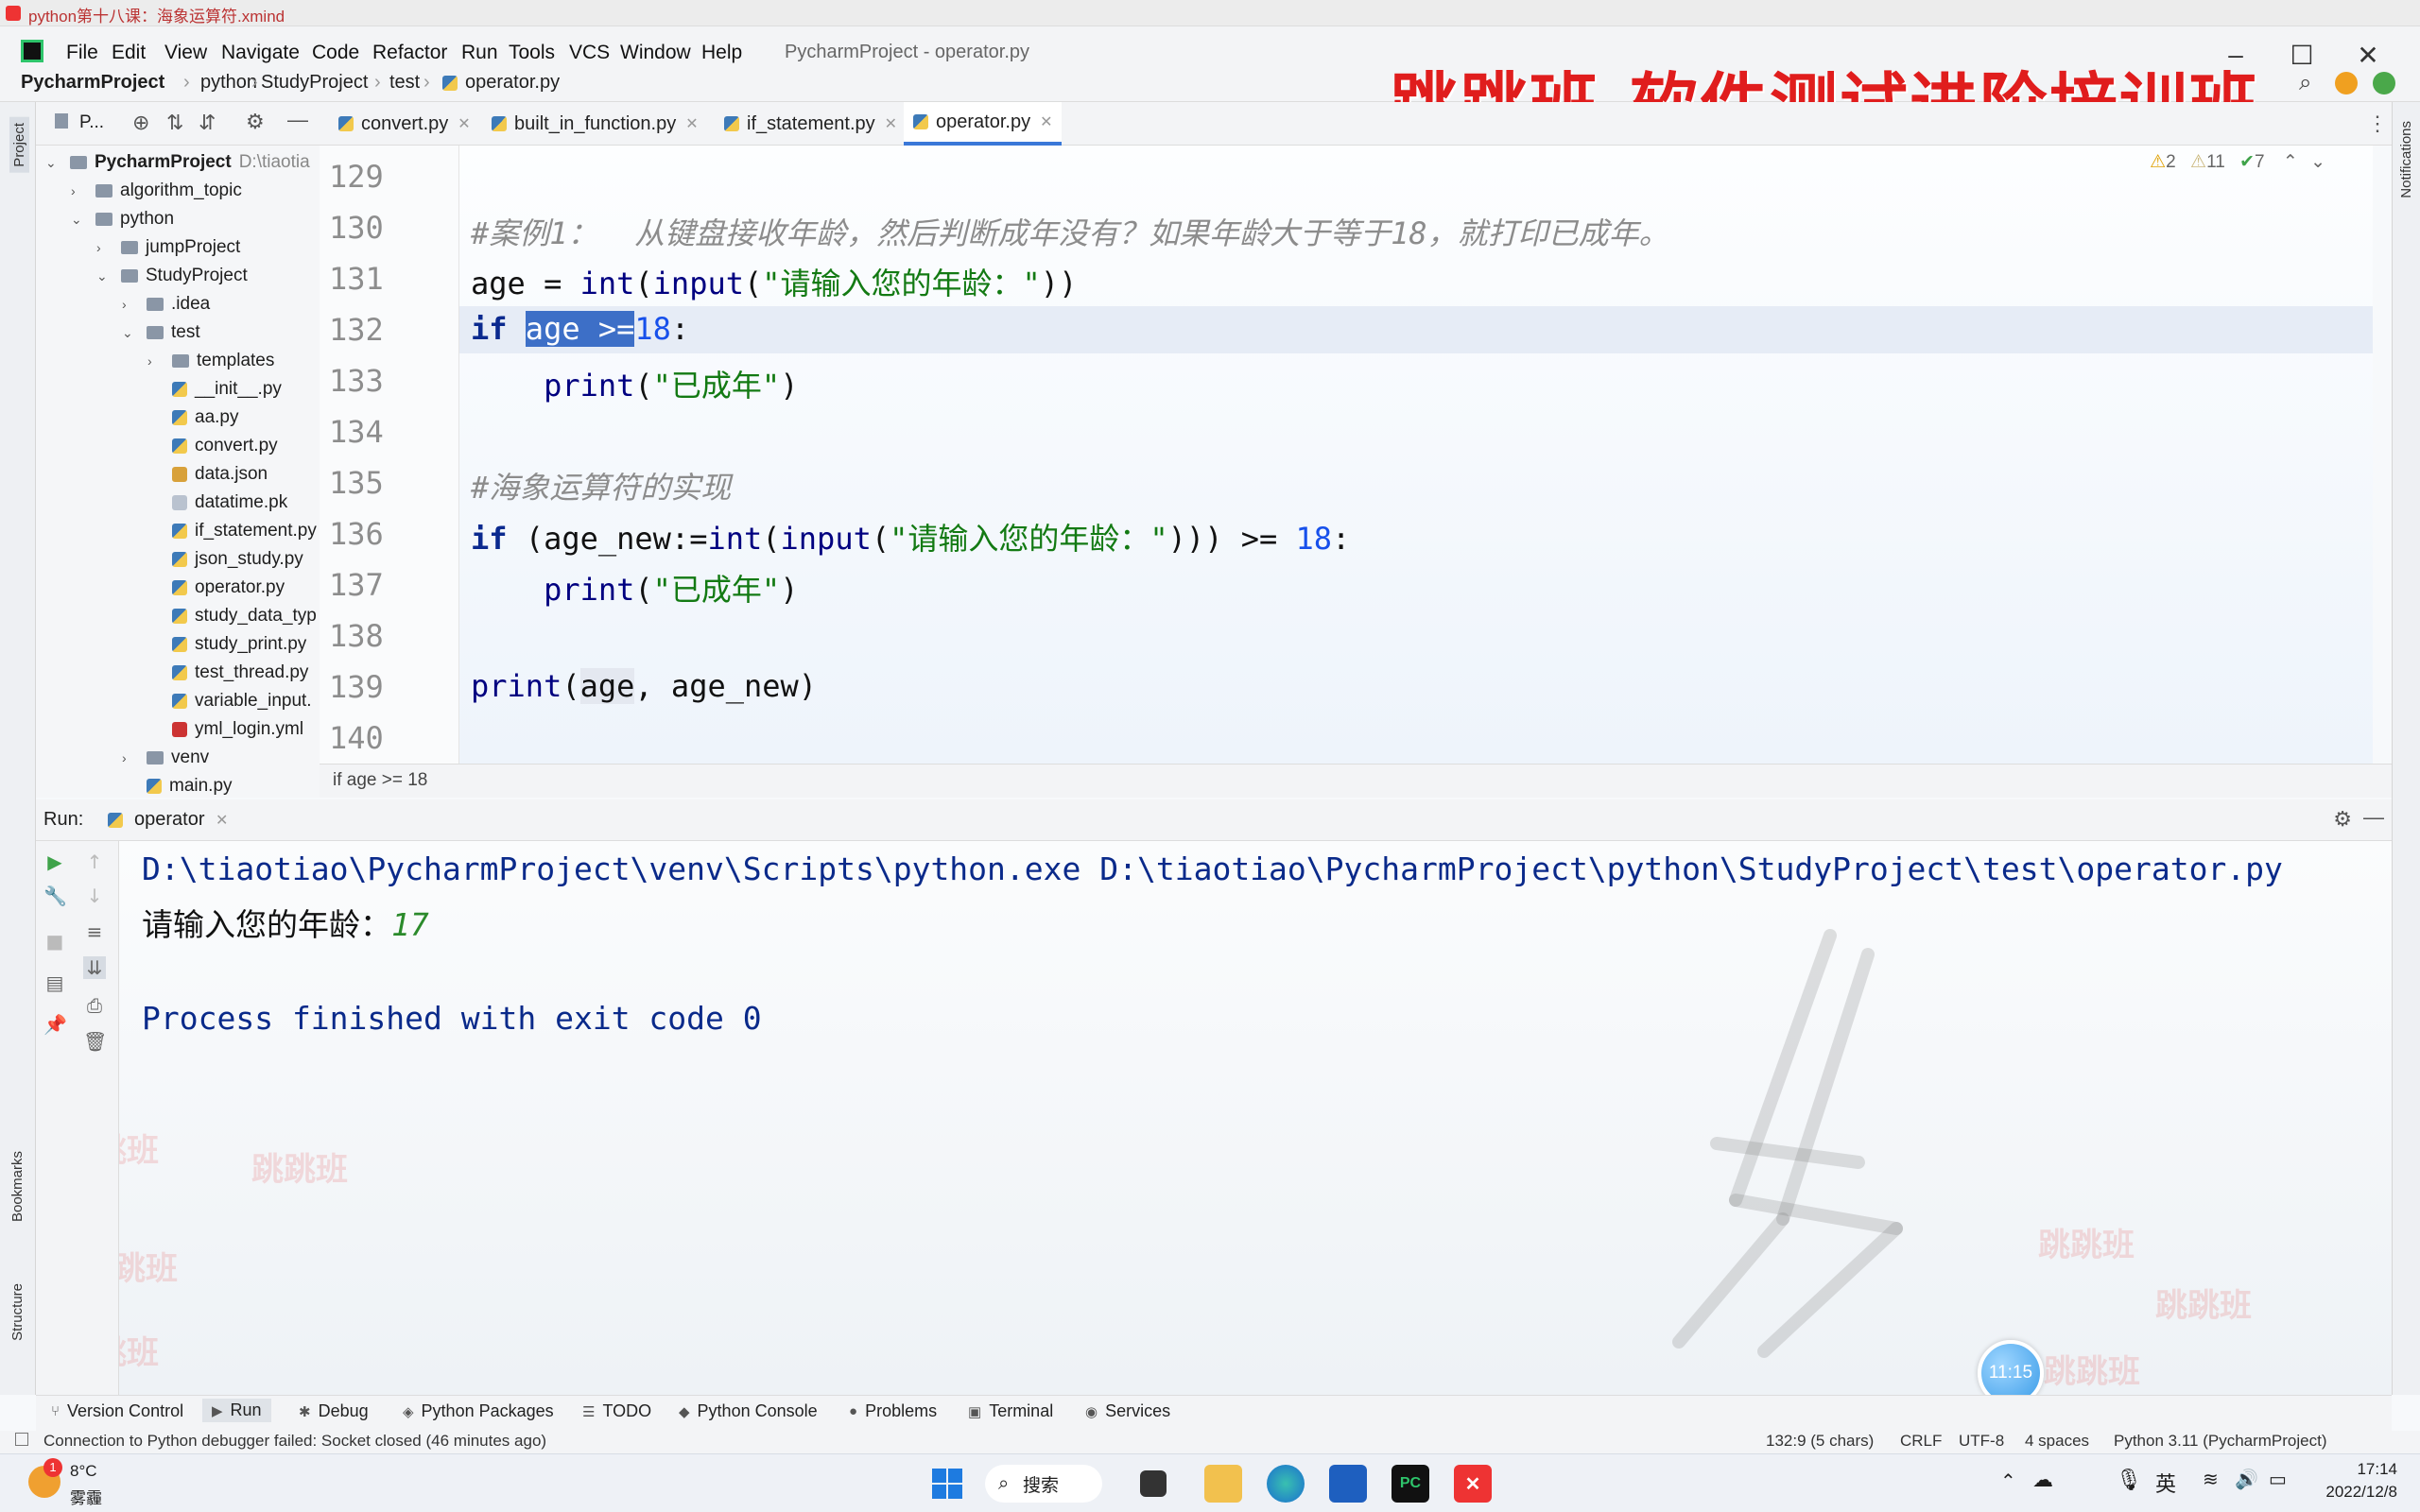  I want to click on tree-item: › algorithm_topic, so click(156, 191).